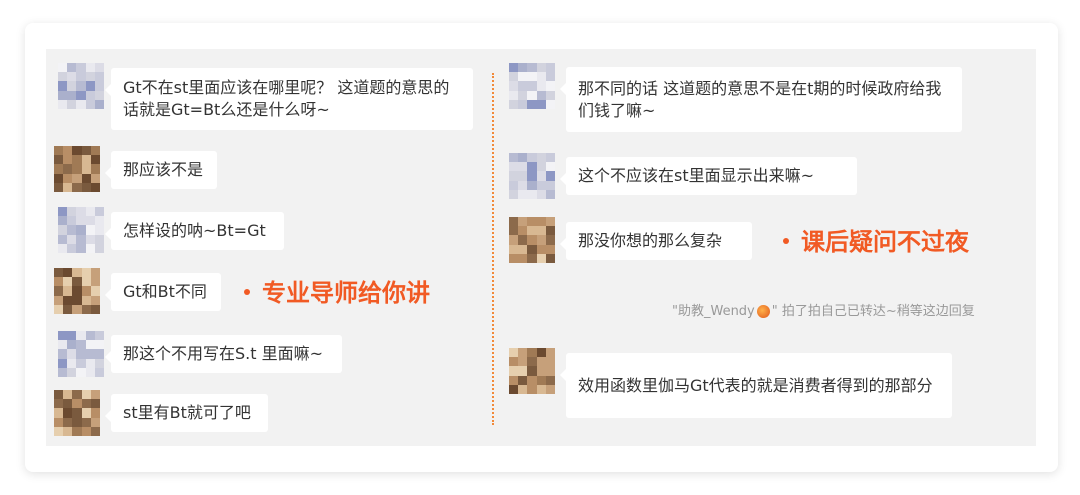  What do you see at coordinates (346, 293) in the screenshot?
I see `tagline-text: 专业导师给你讲` at bounding box center [346, 293].